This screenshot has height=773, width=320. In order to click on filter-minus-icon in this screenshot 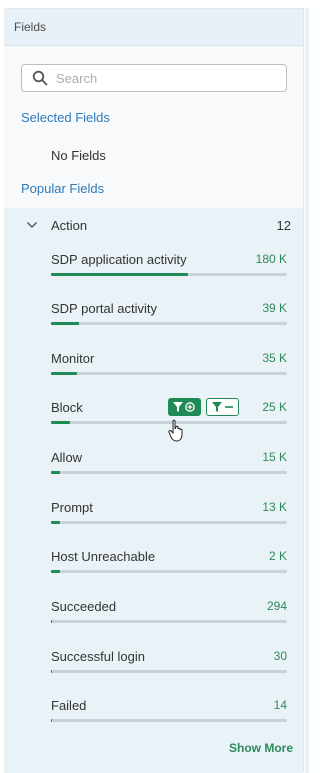, I will do `click(222, 407)`.